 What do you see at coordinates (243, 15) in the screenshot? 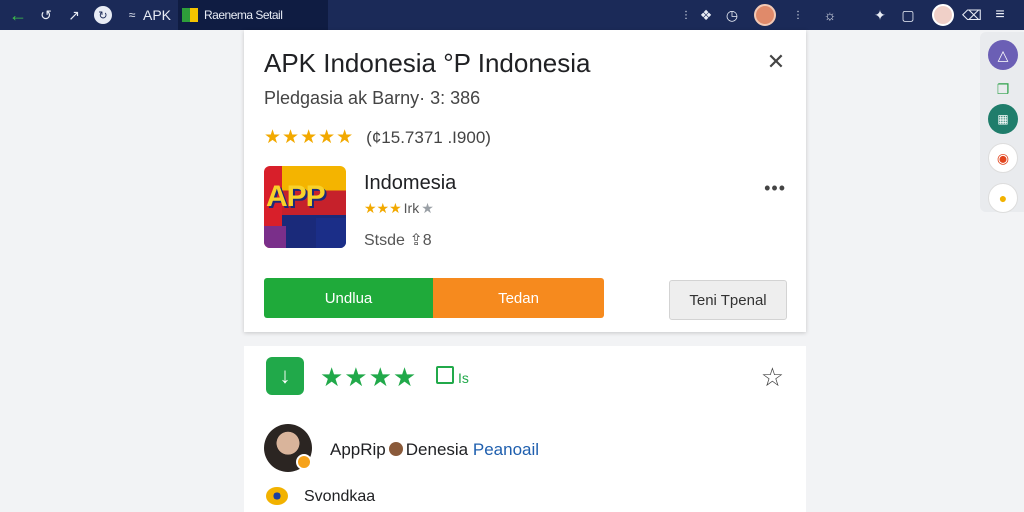
I see `tab-title: Raenema Setail` at bounding box center [243, 15].